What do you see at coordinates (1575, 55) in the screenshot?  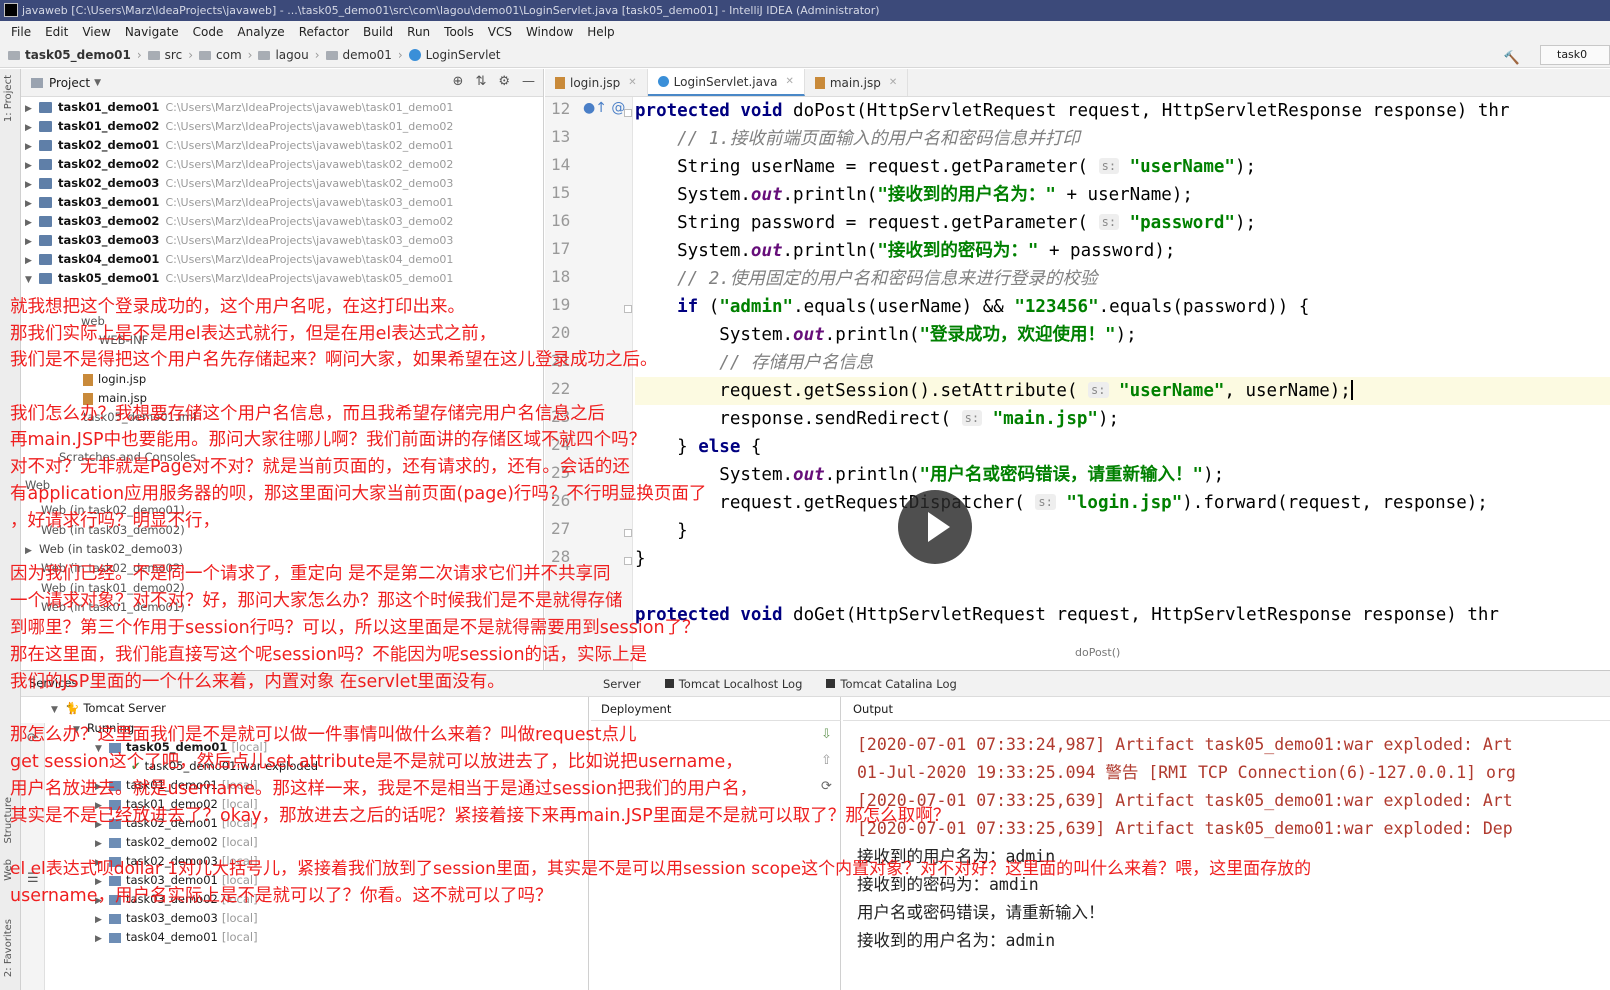 I see `run-configuration-selector: task0` at bounding box center [1575, 55].